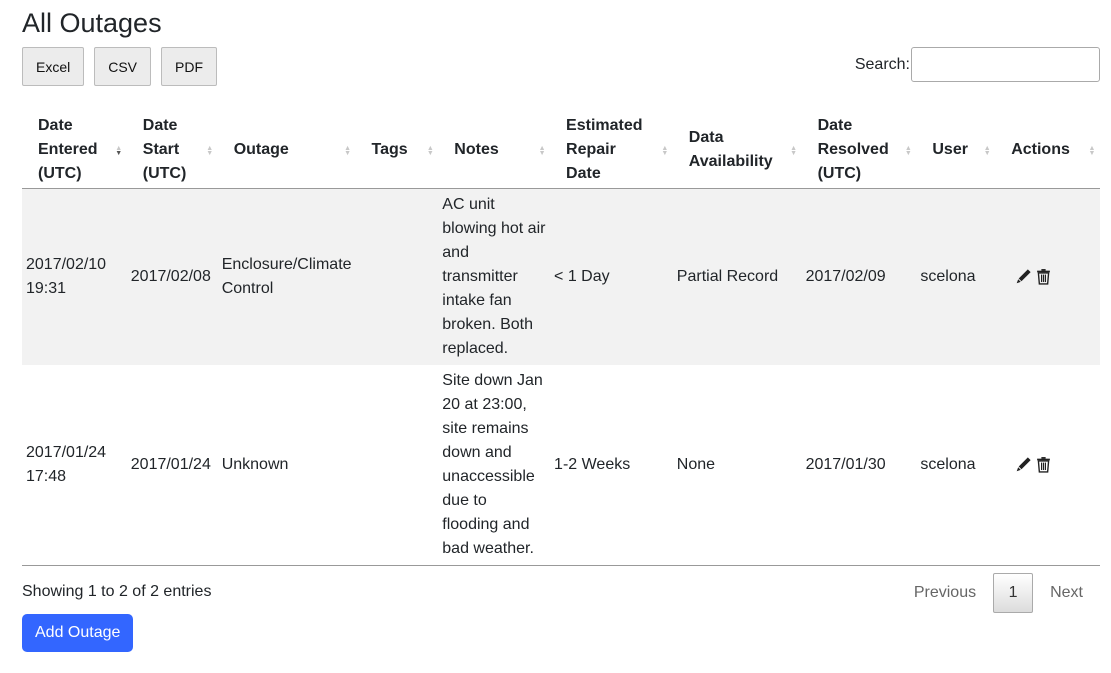 The width and height of the screenshot is (1111, 673). I want to click on column-header-label: Date Entered (UTC), so click(68, 149).